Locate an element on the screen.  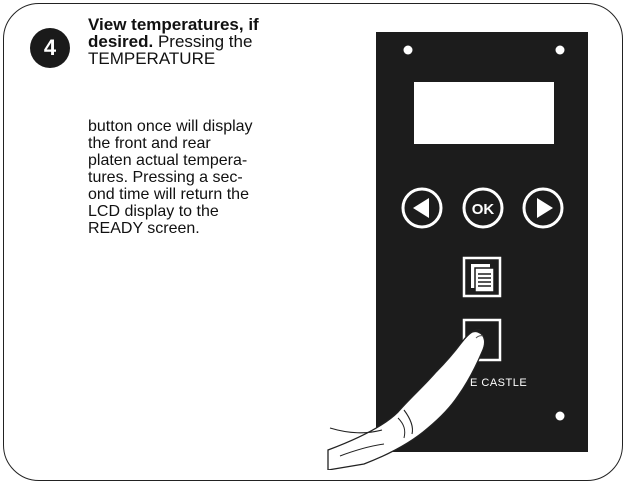
step-body-line: platen actual tempera- is located at coordinates (168, 160).